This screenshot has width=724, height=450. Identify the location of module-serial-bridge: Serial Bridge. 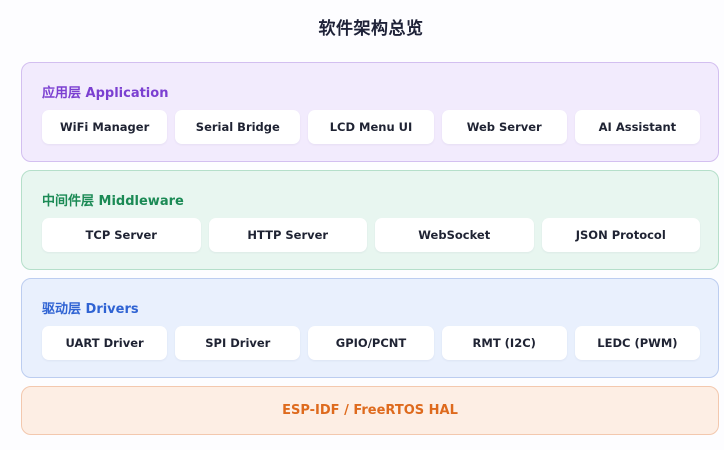
(238, 127).